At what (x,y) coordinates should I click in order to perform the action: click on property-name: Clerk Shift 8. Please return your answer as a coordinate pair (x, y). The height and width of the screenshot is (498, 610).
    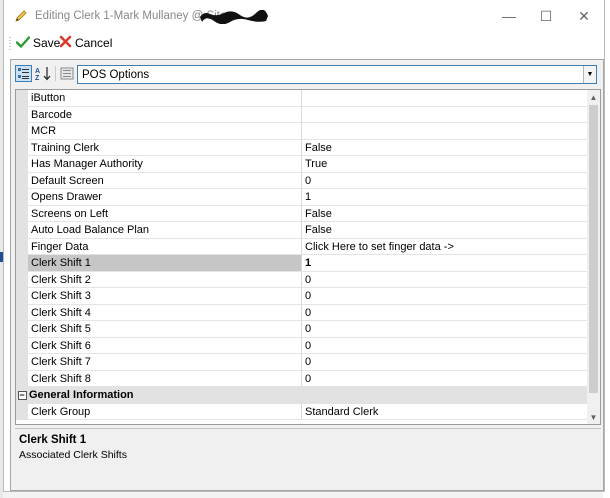
    Looking at the image, I should click on (165, 378).